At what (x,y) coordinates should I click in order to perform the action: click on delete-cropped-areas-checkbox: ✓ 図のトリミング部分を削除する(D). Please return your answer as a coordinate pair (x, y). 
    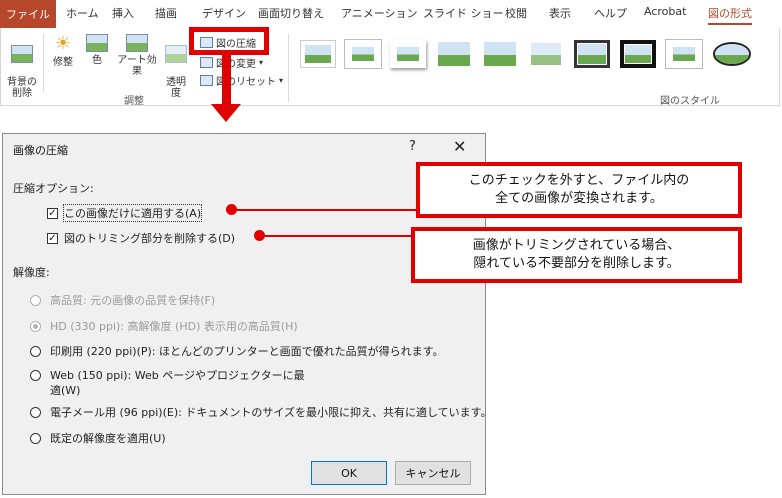
    Looking at the image, I should click on (141, 238).